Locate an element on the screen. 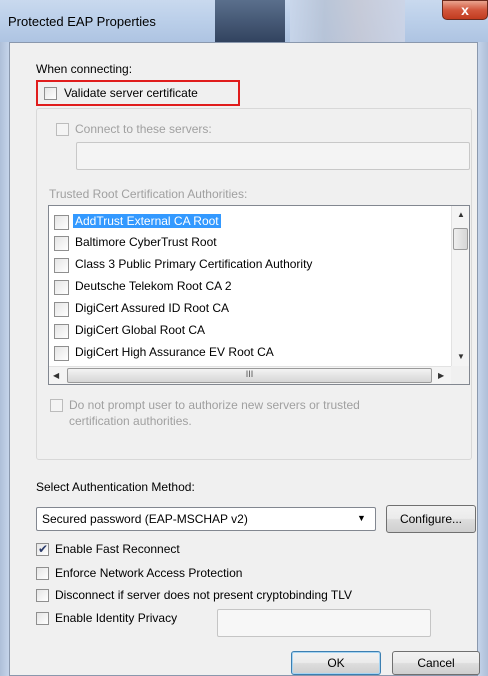 The width and height of the screenshot is (488, 676). identity-privacy-label: Enable Identity Privacy is located at coordinates (116, 618).